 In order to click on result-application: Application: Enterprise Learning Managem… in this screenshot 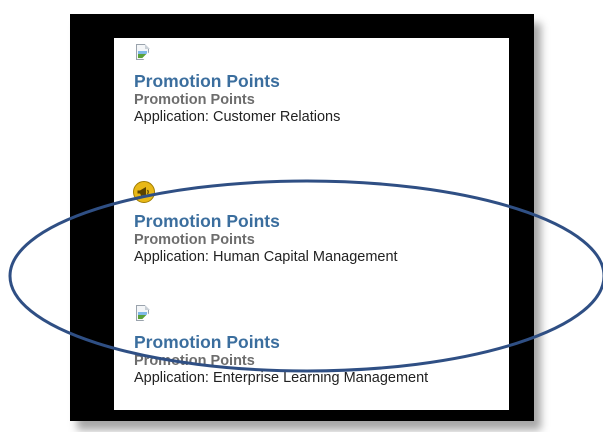, I will do `click(281, 378)`.